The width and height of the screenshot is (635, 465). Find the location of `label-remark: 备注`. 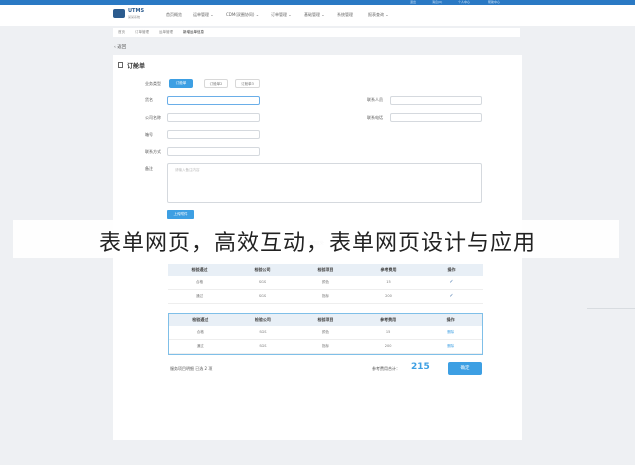

label-remark: 备注 is located at coordinates (149, 168).